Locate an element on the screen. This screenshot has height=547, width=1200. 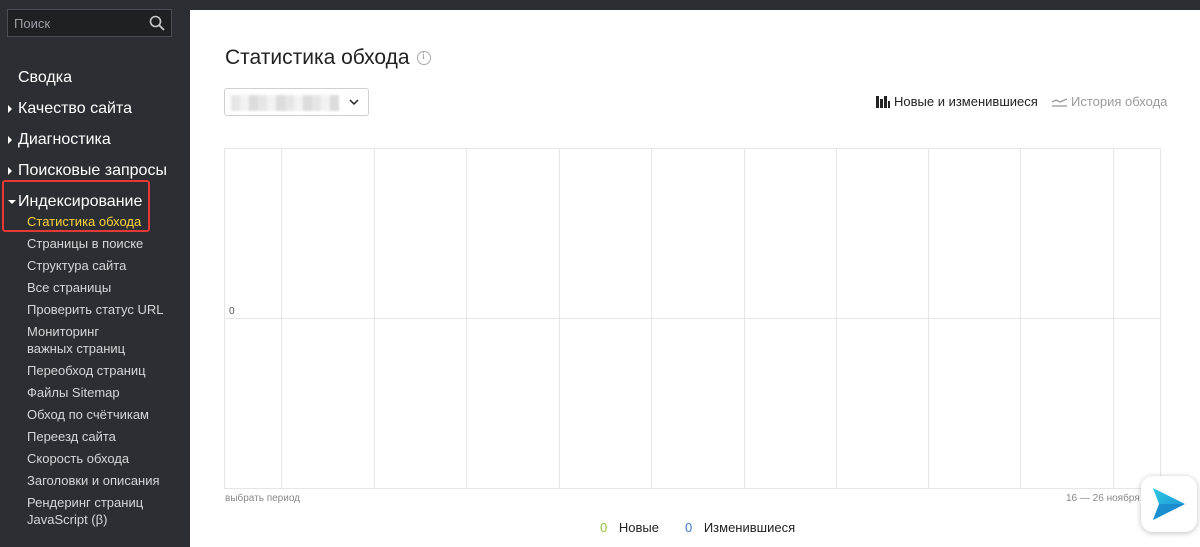
search-input is located at coordinates (75, 23).